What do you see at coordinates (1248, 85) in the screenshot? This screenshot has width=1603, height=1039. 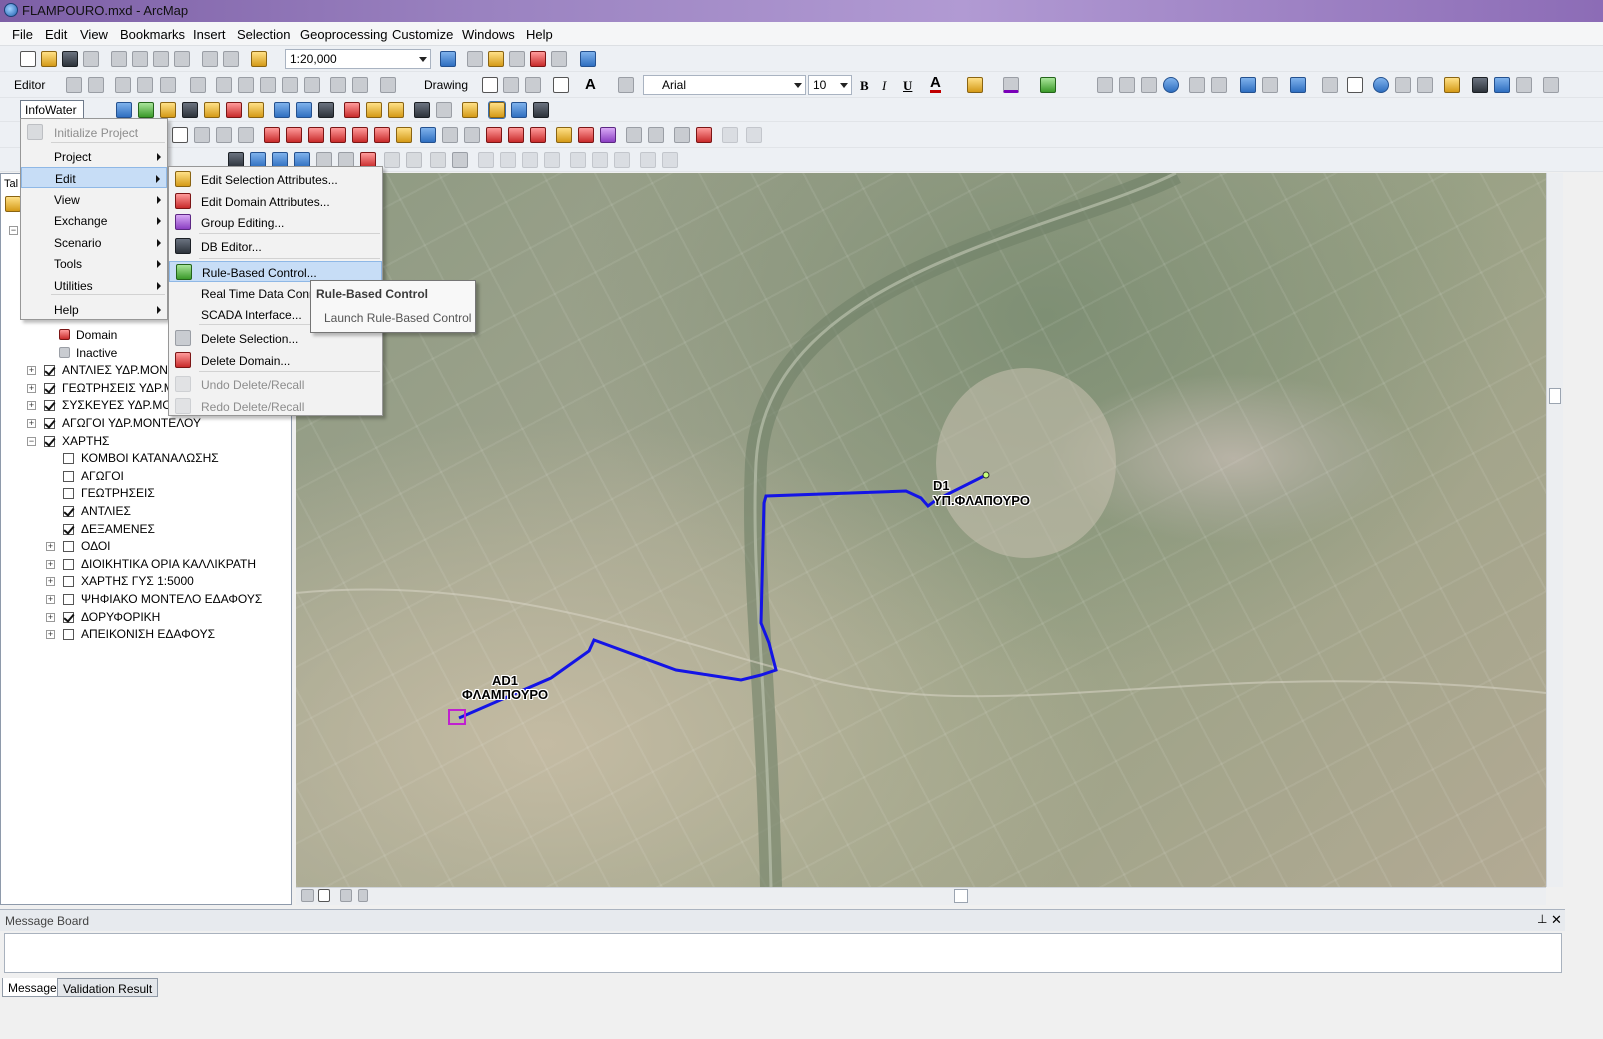 I see `back-arrow-icon` at bounding box center [1248, 85].